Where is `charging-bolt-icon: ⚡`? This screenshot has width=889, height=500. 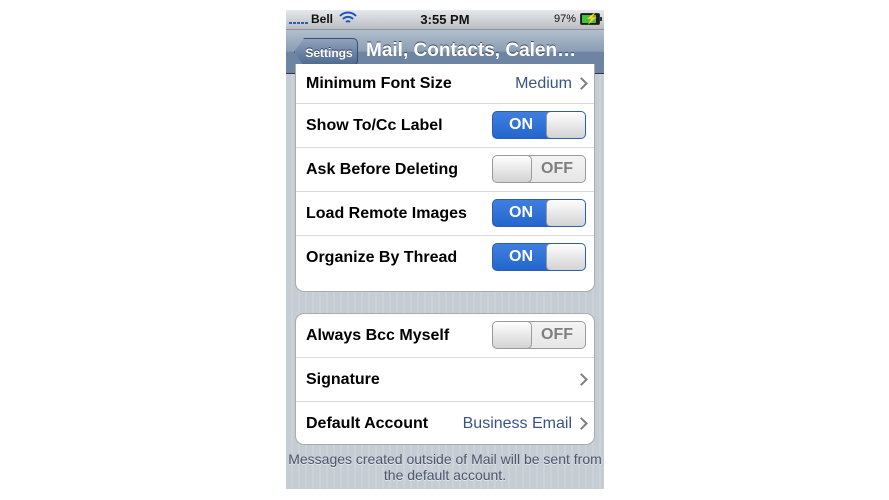
charging-bolt-icon: ⚡ is located at coordinates (592, 19).